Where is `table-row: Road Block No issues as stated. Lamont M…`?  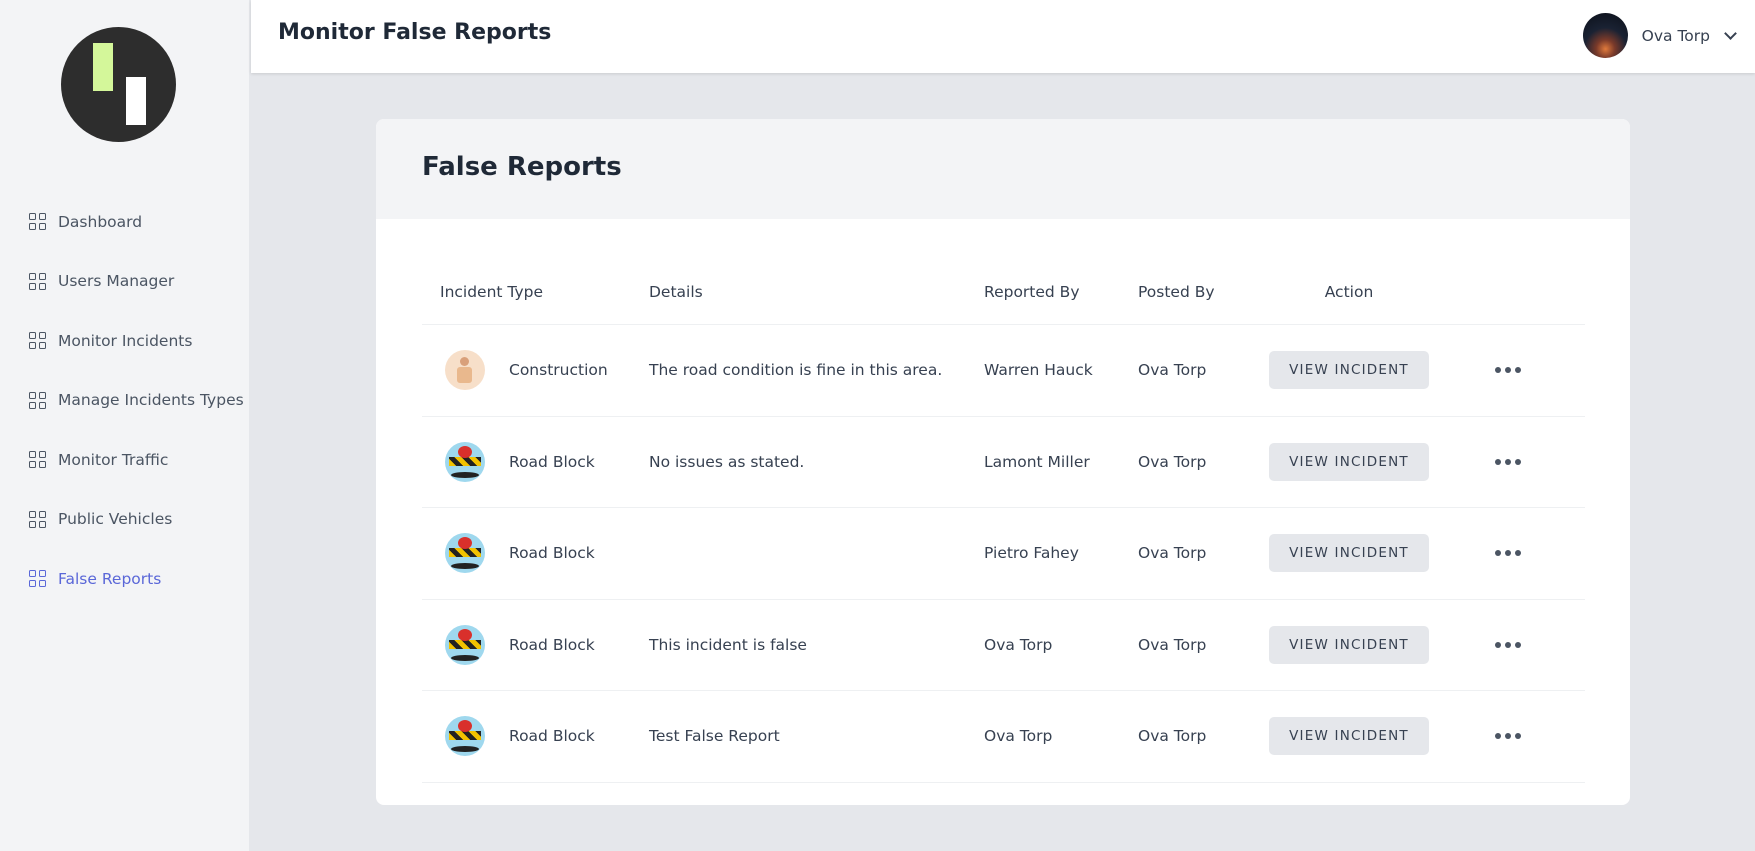
table-row: Road Block No issues as stated. Lamont M… is located at coordinates (1003, 462).